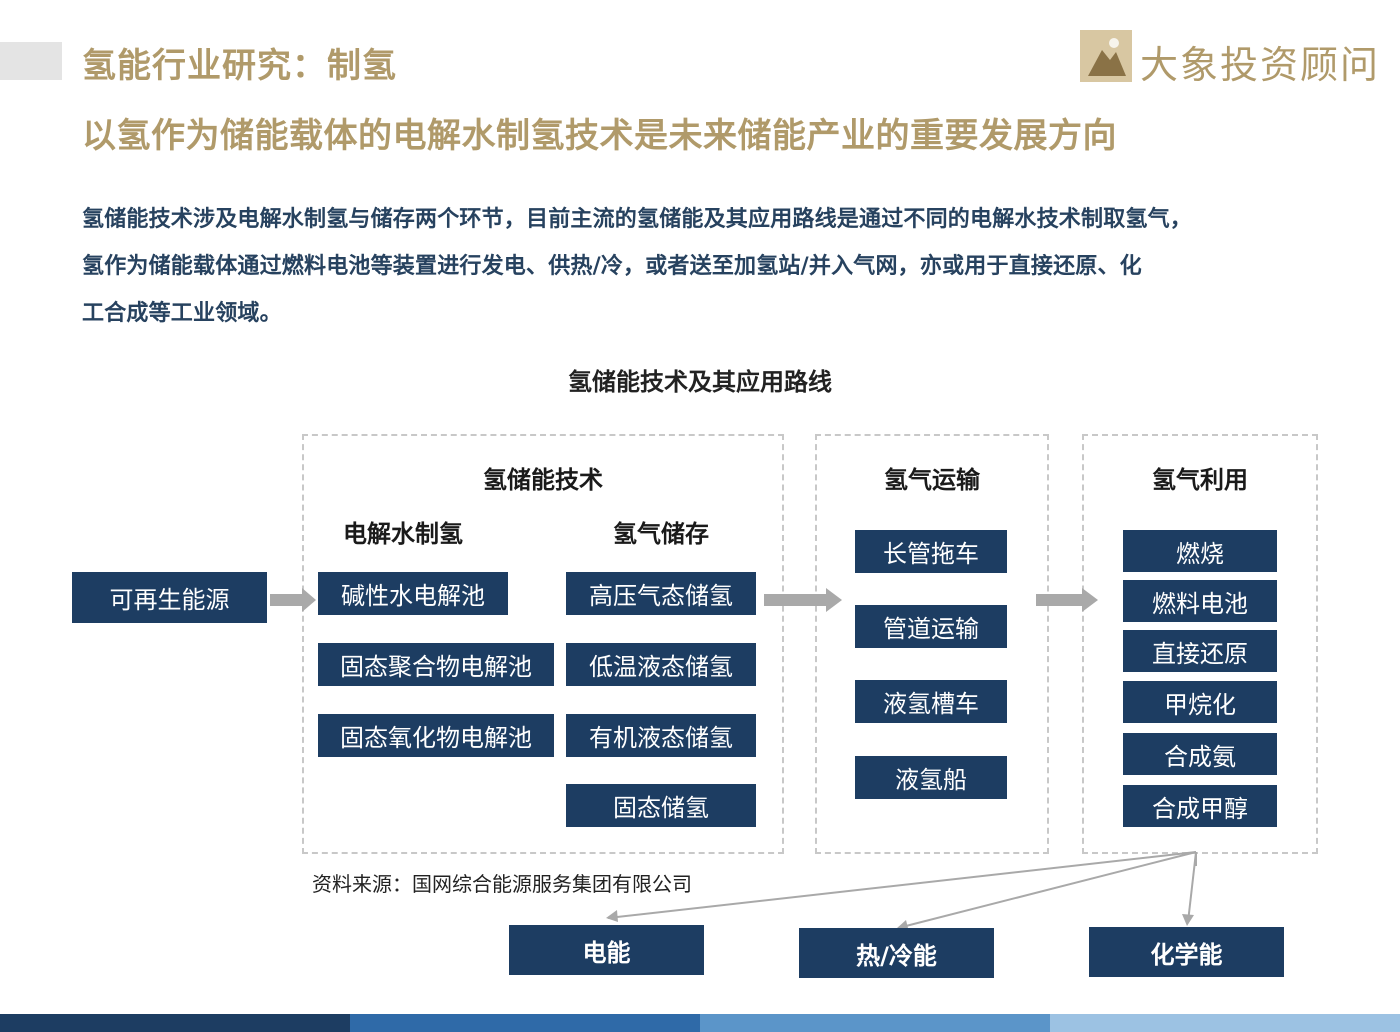 This screenshot has width=1400, height=1032. Describe the element at coordinates (896, 953) in the screenshot. I see `output-heat-cold-energy: 热/冷能` at that location.